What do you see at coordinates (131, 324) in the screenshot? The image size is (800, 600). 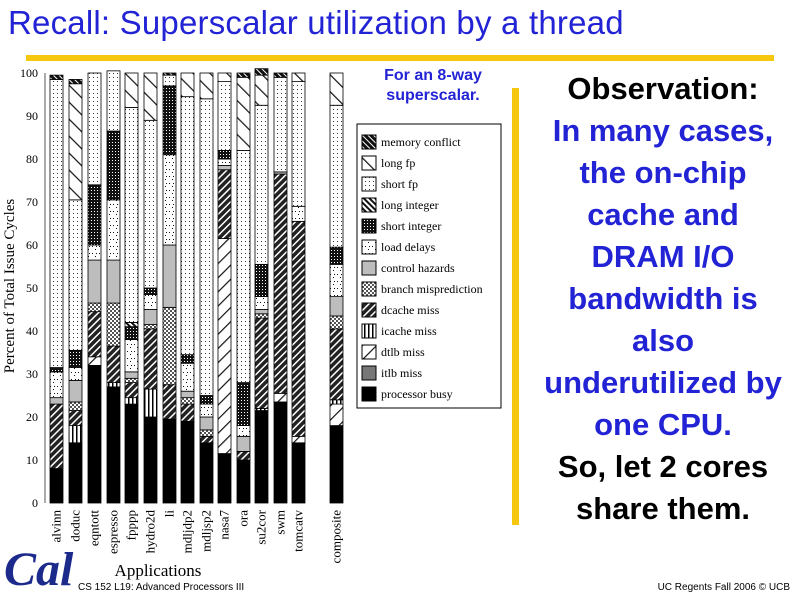 I see `bar-segment-long-integer` at bounding box center [131, 324].